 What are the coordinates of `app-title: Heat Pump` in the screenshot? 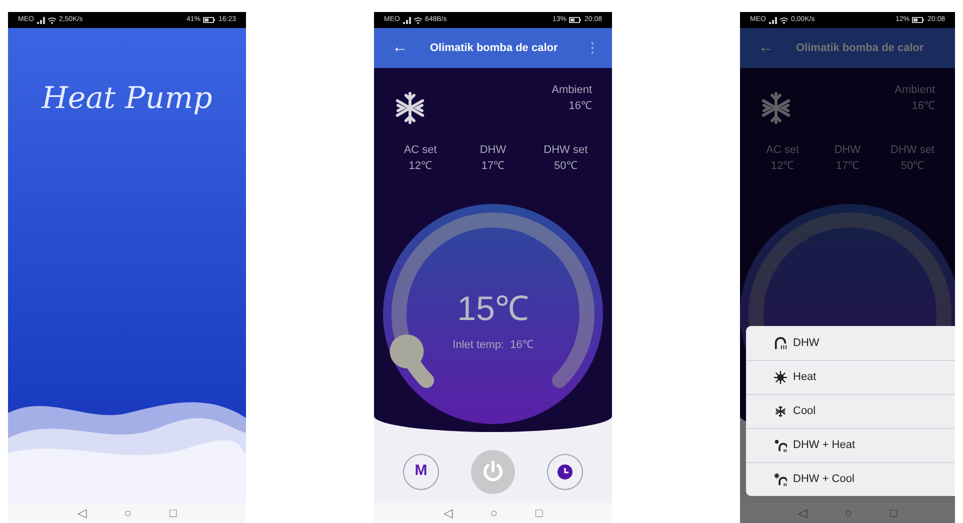 It's located at (127, 99).